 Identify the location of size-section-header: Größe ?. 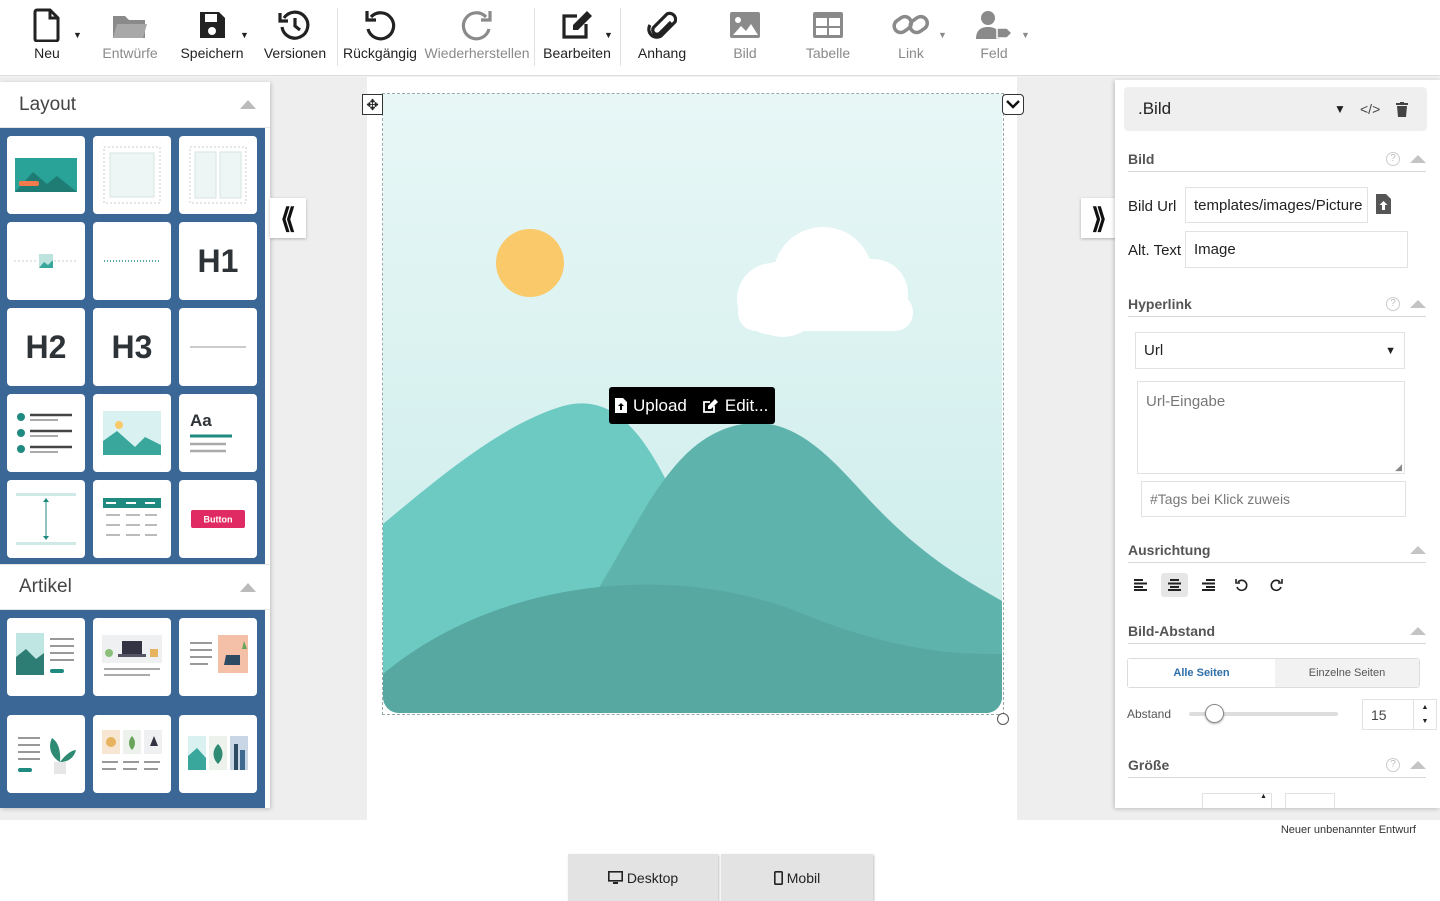
(1277, 765).